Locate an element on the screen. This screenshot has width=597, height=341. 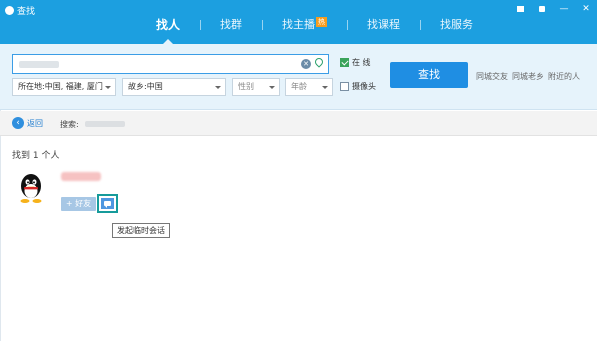
camera-checkbox-box is located at coordinates (344, 86).